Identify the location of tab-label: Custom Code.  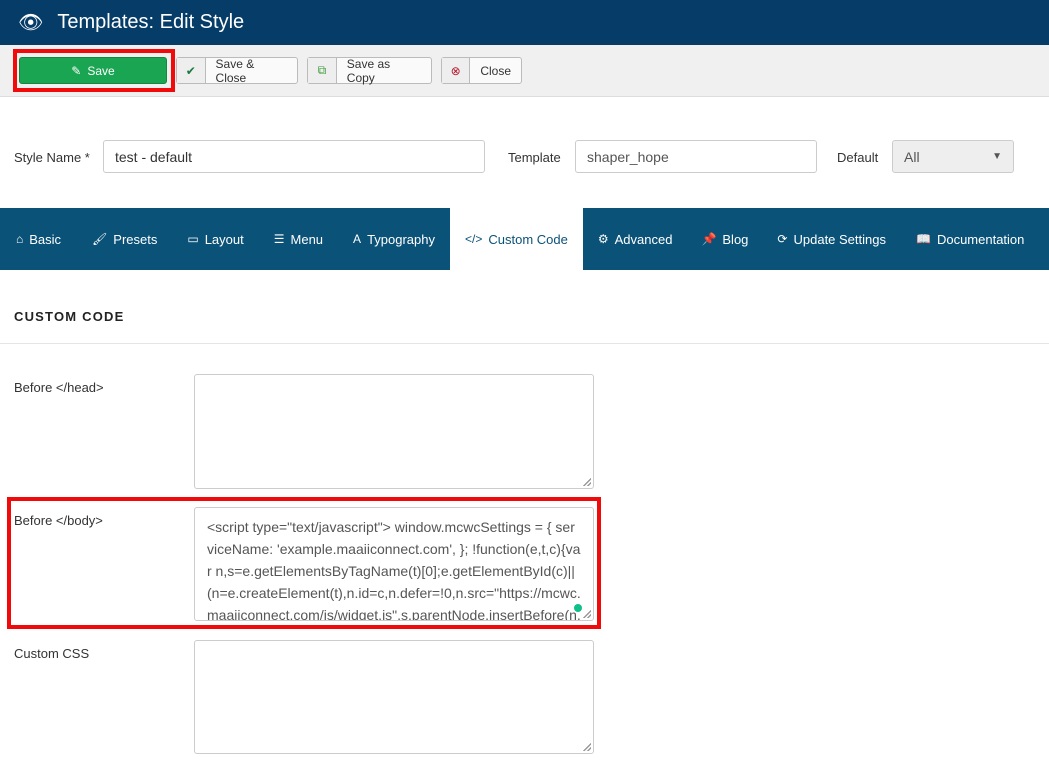
(528, 239).